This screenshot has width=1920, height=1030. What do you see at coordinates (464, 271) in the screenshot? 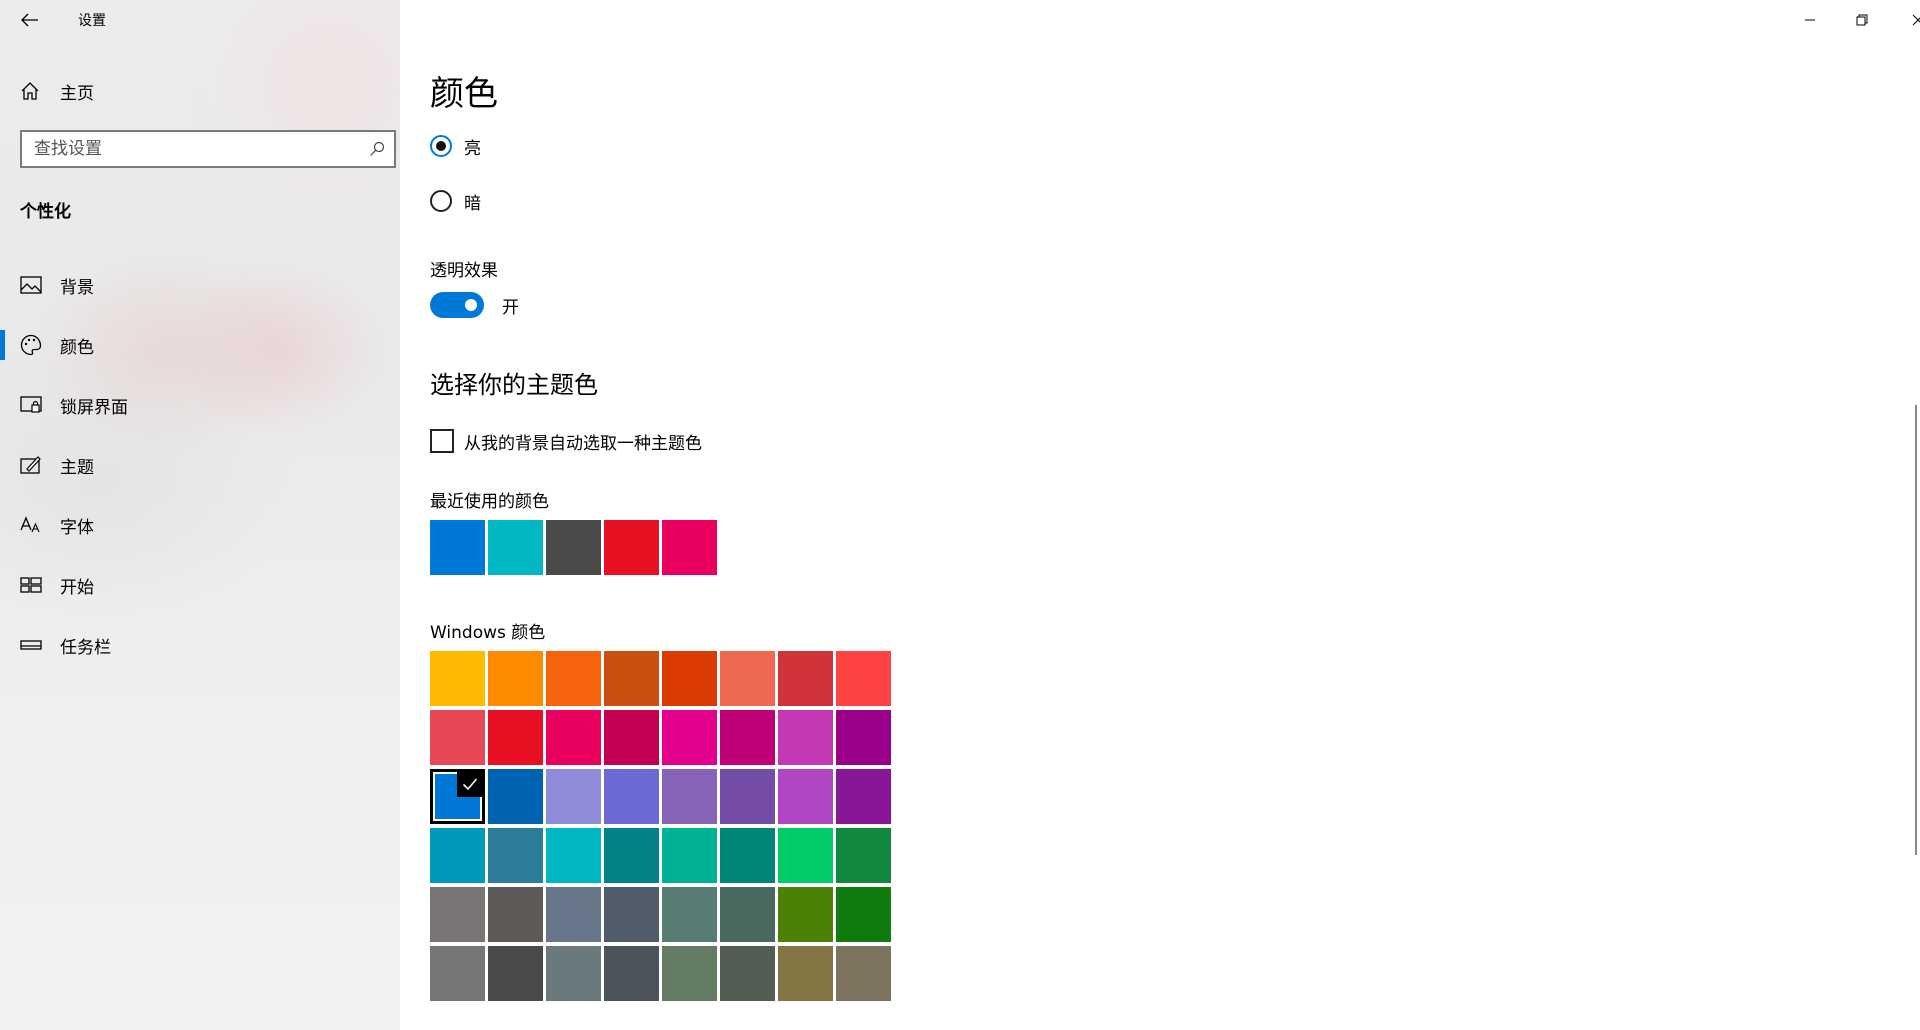
I see `transparency-label: 透明效果` at bounding box center [464, 271].